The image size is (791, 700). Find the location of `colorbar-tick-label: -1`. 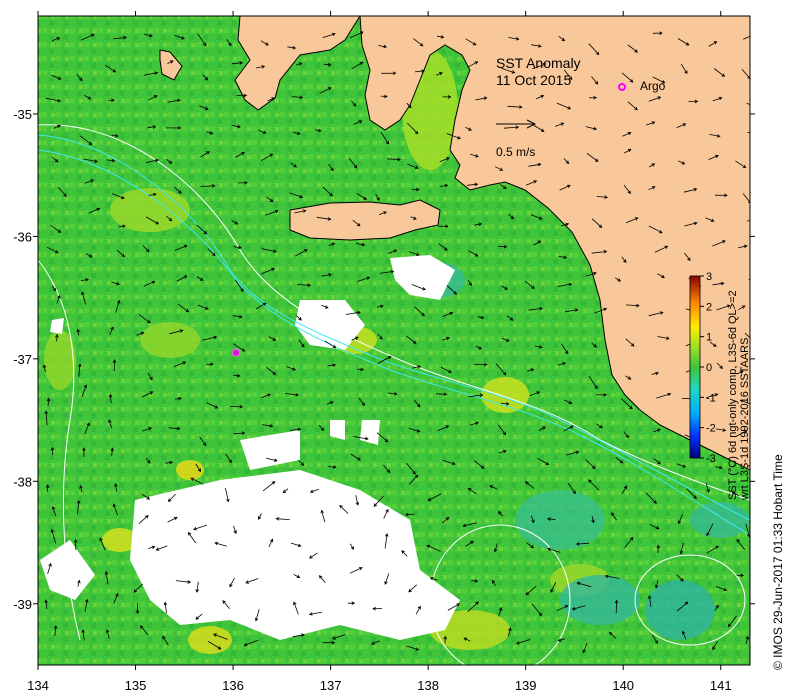

colorbar-tick-label: -1 is located at coordinates (711, 398).